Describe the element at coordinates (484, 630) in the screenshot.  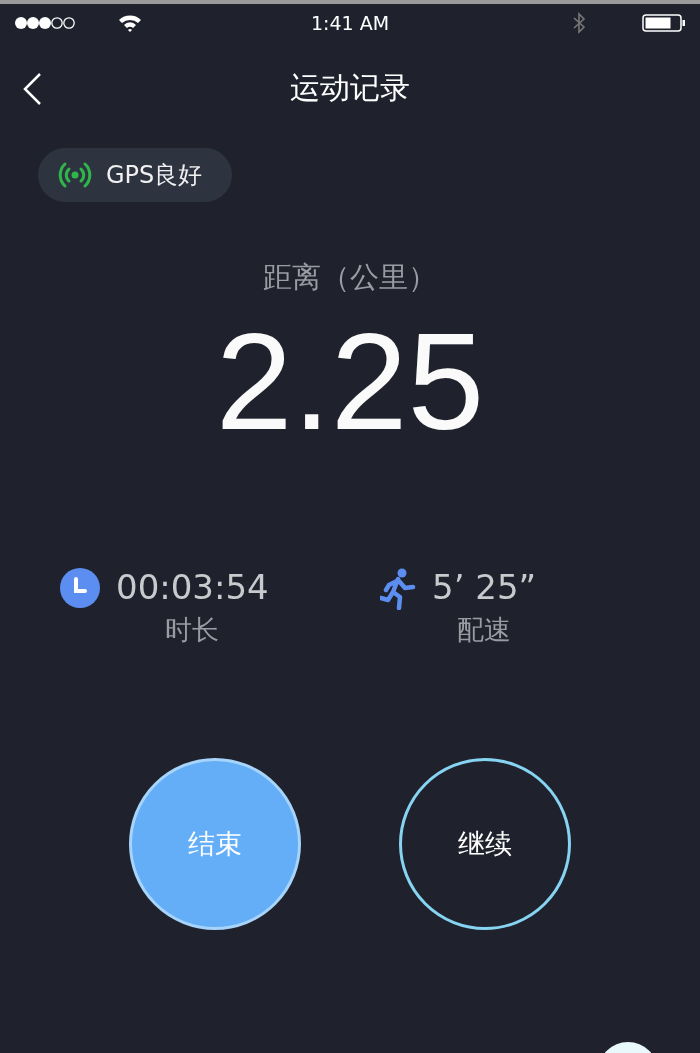
I see `stat-label: 配速` at that location.